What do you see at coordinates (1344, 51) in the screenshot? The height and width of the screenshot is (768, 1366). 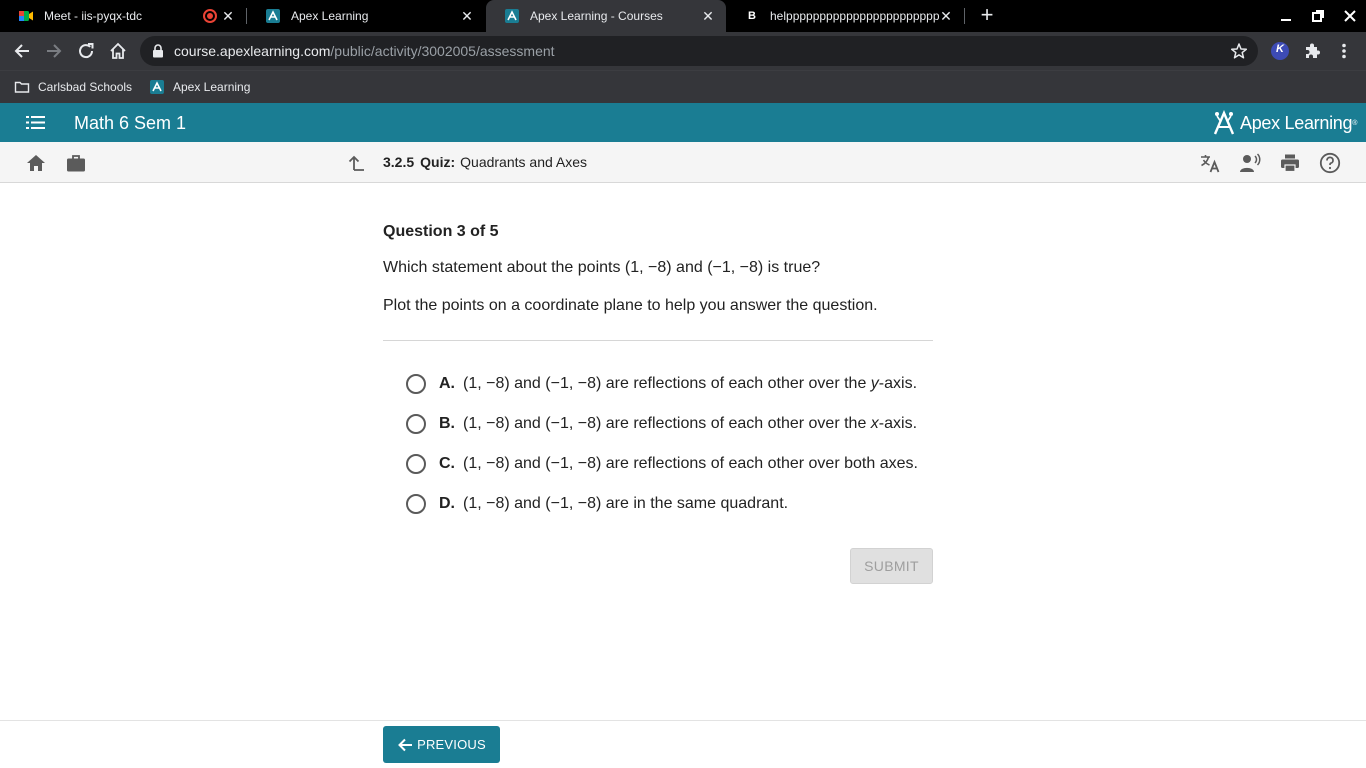 I see `browser-menu-kebab-icon` at bounding box center [1344, 51].